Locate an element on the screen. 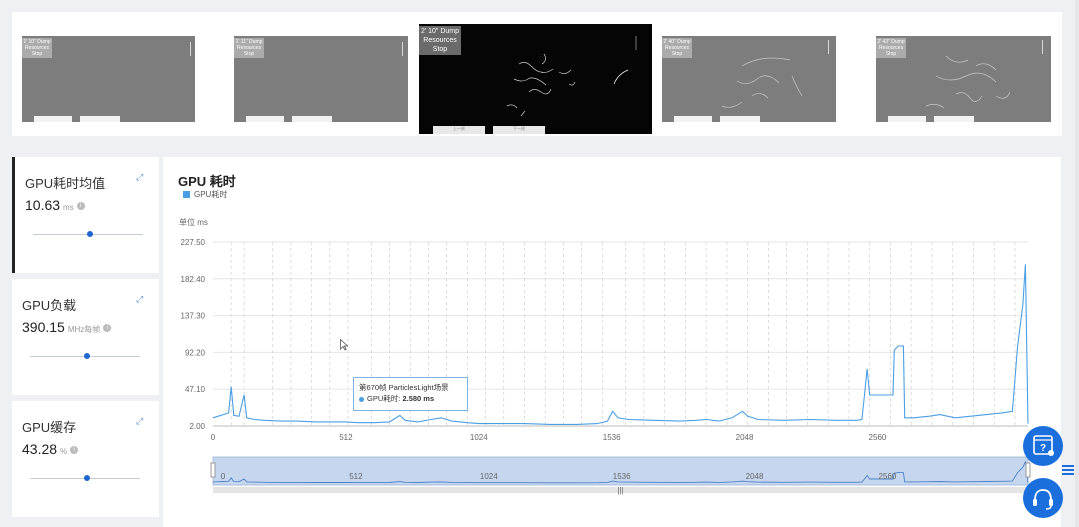  y-tick-label: 92.20 is located at coordinates (195, 352).